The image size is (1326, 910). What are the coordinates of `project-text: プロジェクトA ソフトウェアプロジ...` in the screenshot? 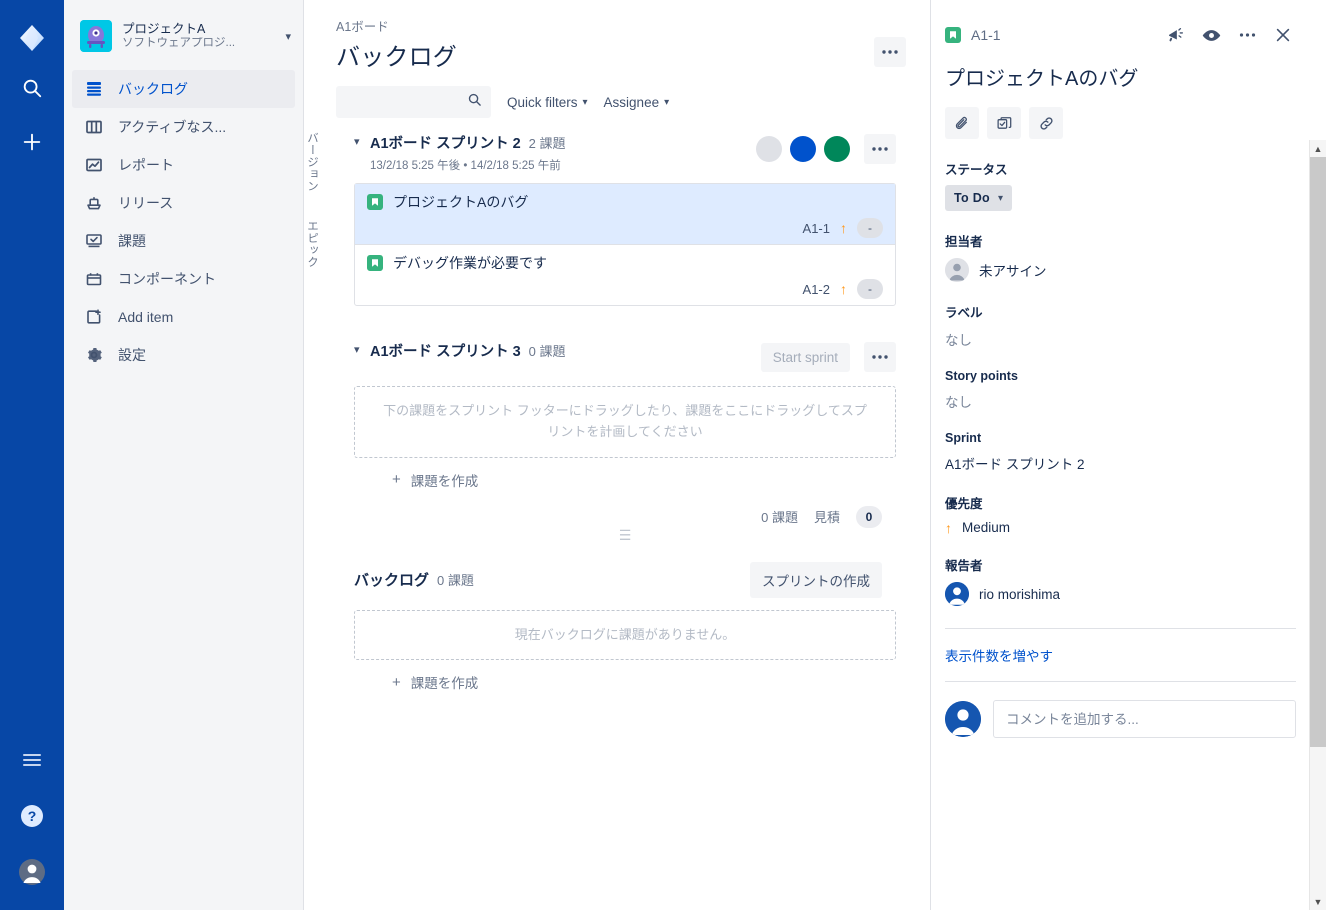 It's located at (198, 36).